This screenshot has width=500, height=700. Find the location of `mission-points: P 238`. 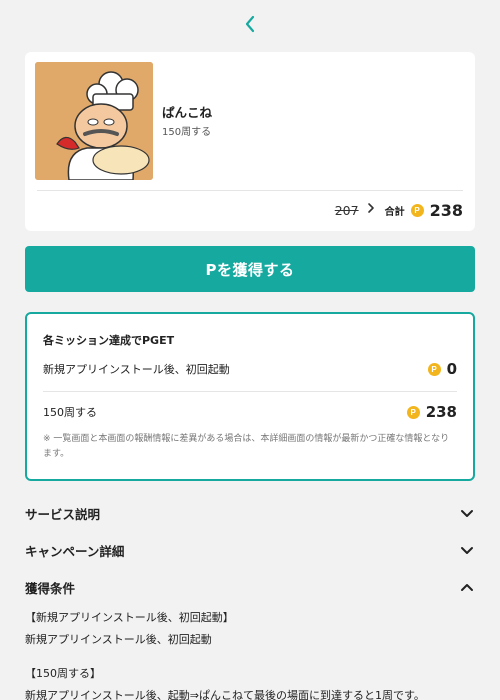

mission-points: P 238 is located at coordinates (431, 412).